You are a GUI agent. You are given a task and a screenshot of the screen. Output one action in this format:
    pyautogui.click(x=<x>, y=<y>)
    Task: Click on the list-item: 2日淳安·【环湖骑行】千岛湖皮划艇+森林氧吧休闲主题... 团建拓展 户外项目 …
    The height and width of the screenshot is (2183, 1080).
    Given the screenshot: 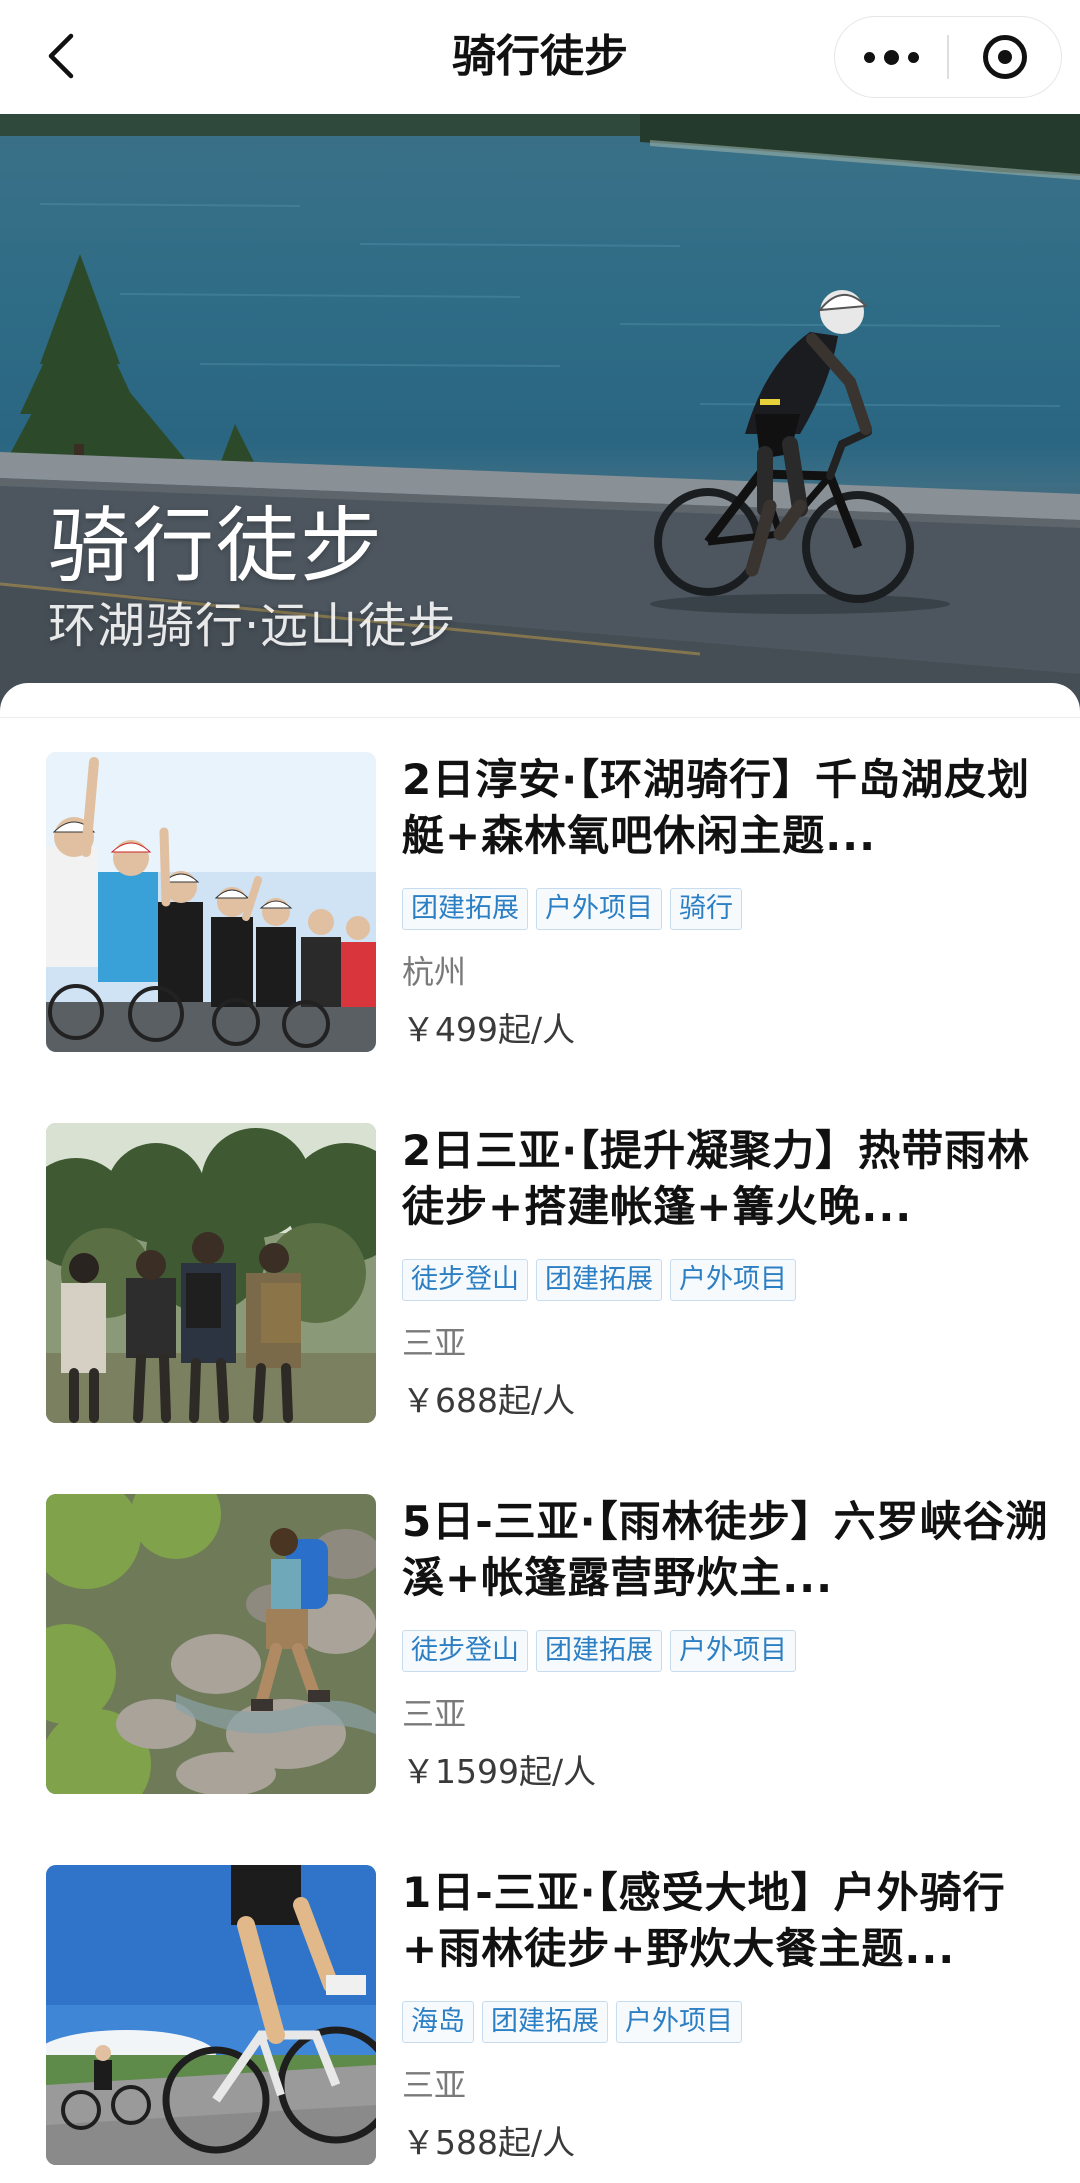 What is the action you would take?
    pyautogui.click(x=546, y=902)
    